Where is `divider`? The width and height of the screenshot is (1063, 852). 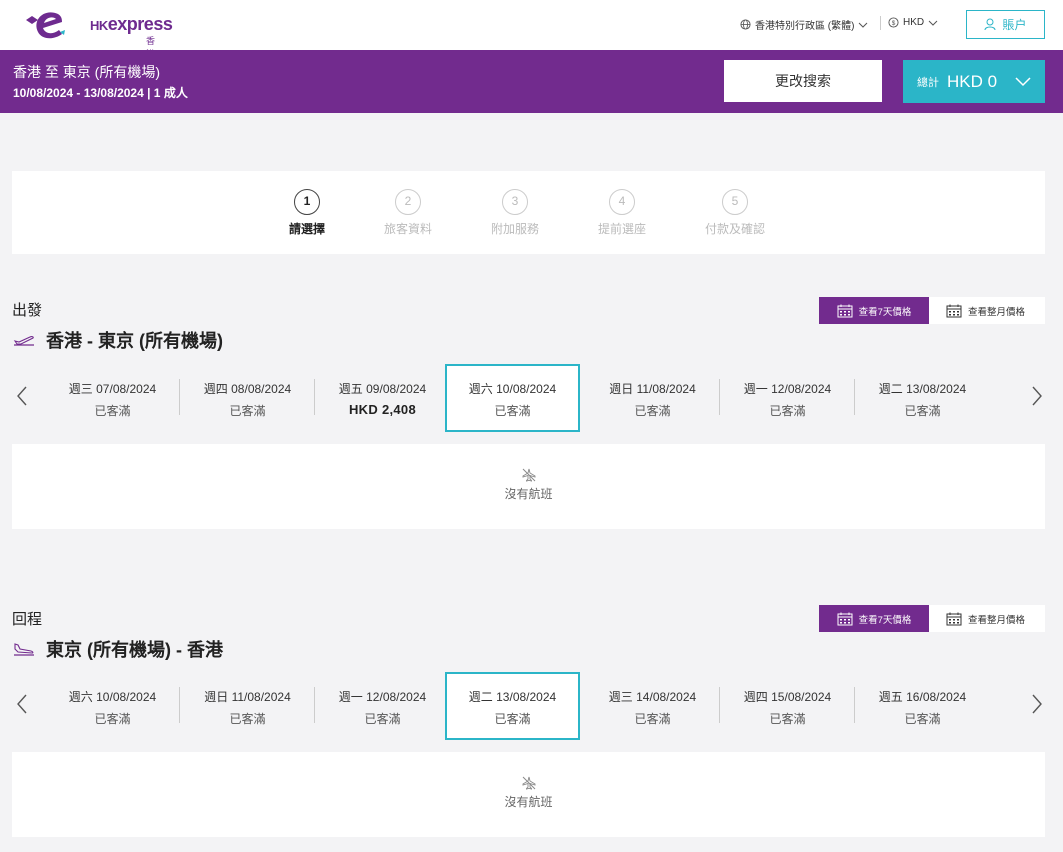 divider is located at coordinates (880, 23).